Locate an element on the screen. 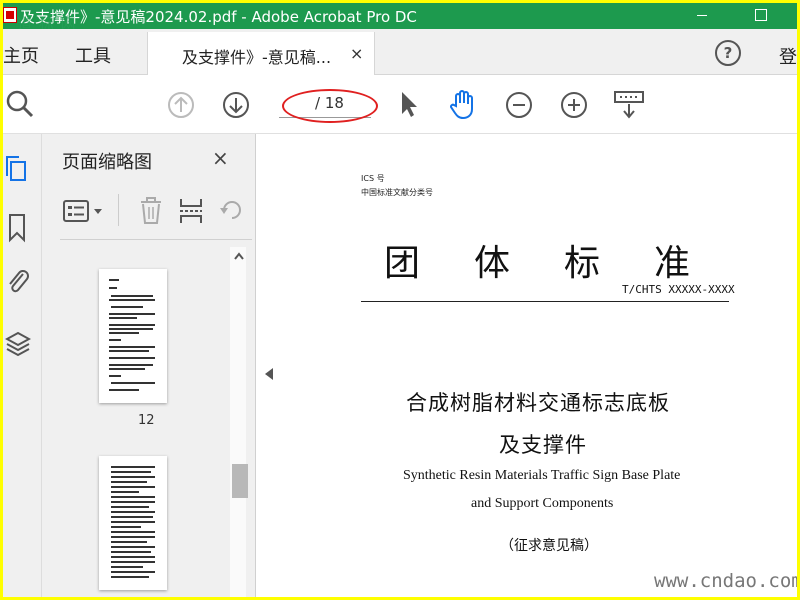 The image size is (800, 600). layers-icon is located at coordinates (18, 345).